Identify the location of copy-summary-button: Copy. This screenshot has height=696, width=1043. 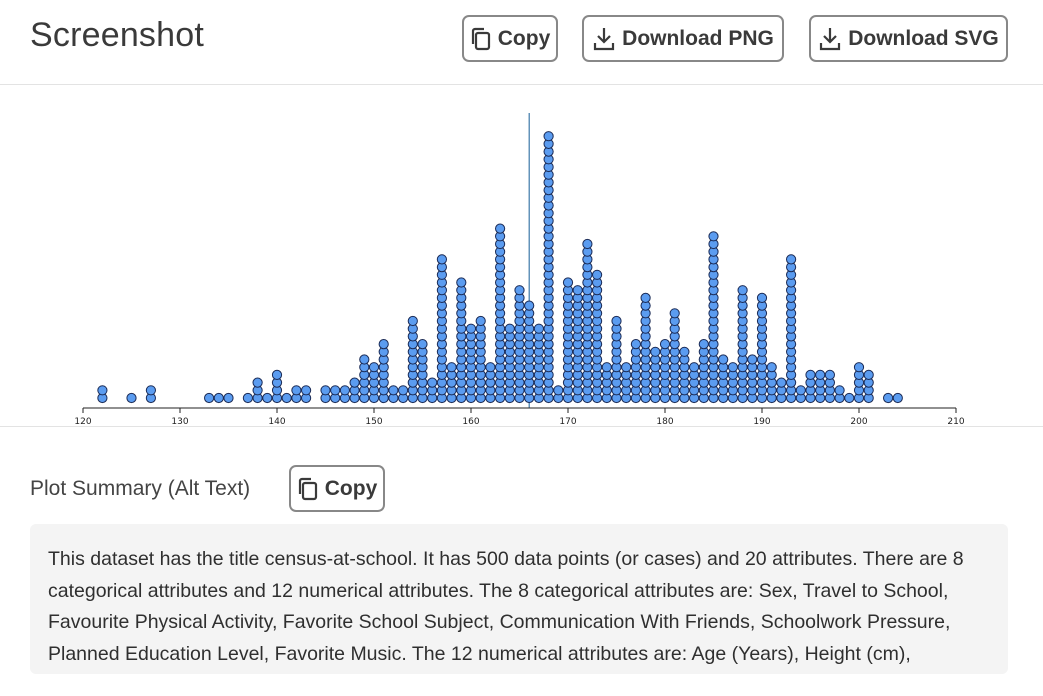
(337, 488).